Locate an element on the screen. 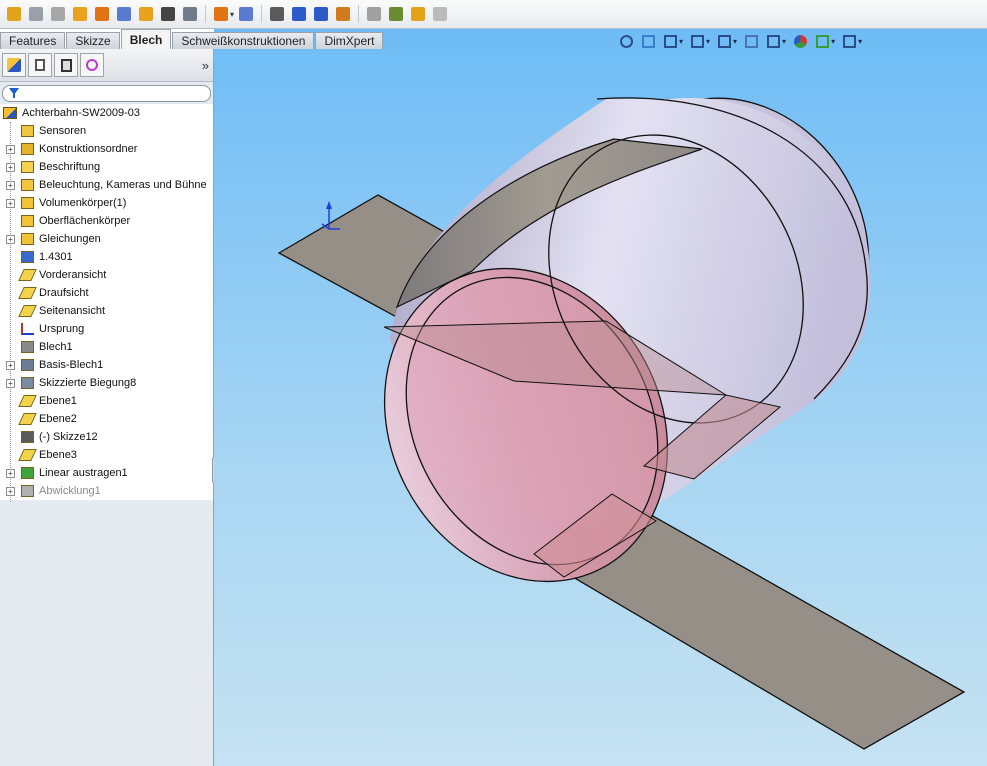 This screenshot has height=766, width=987. dimxpert-manager-tab is located at coordinates (92, 65).